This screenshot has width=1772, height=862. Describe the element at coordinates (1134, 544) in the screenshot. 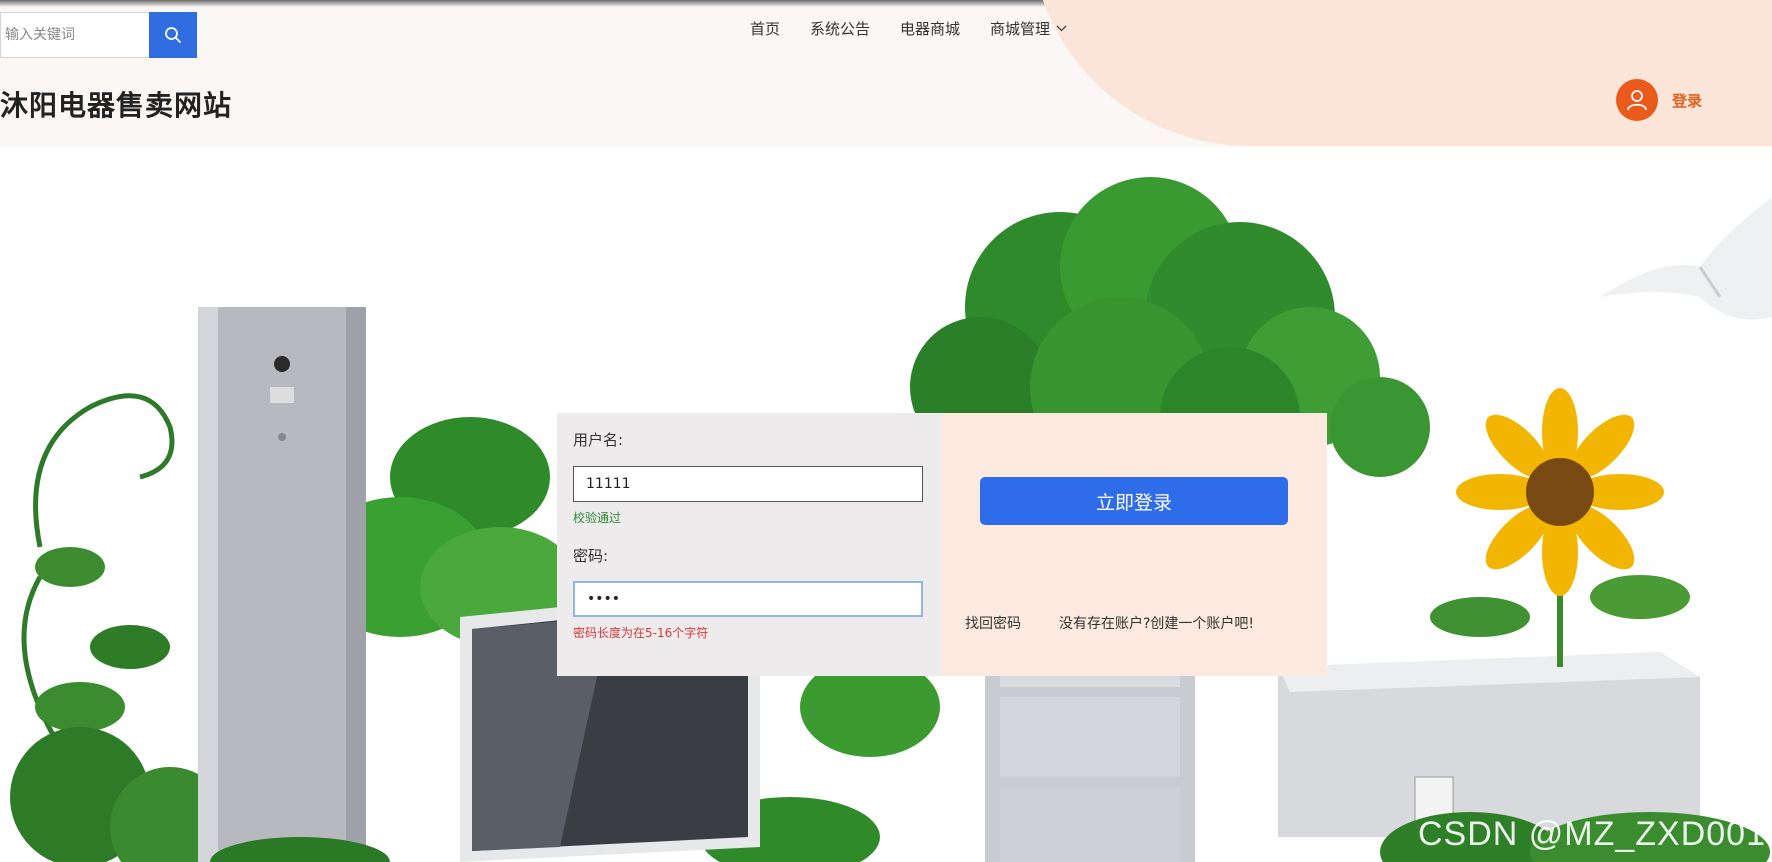

I see `login-actions: 立即登录 找回密码 没有存在账户?创建一个账户吧!` at that location.